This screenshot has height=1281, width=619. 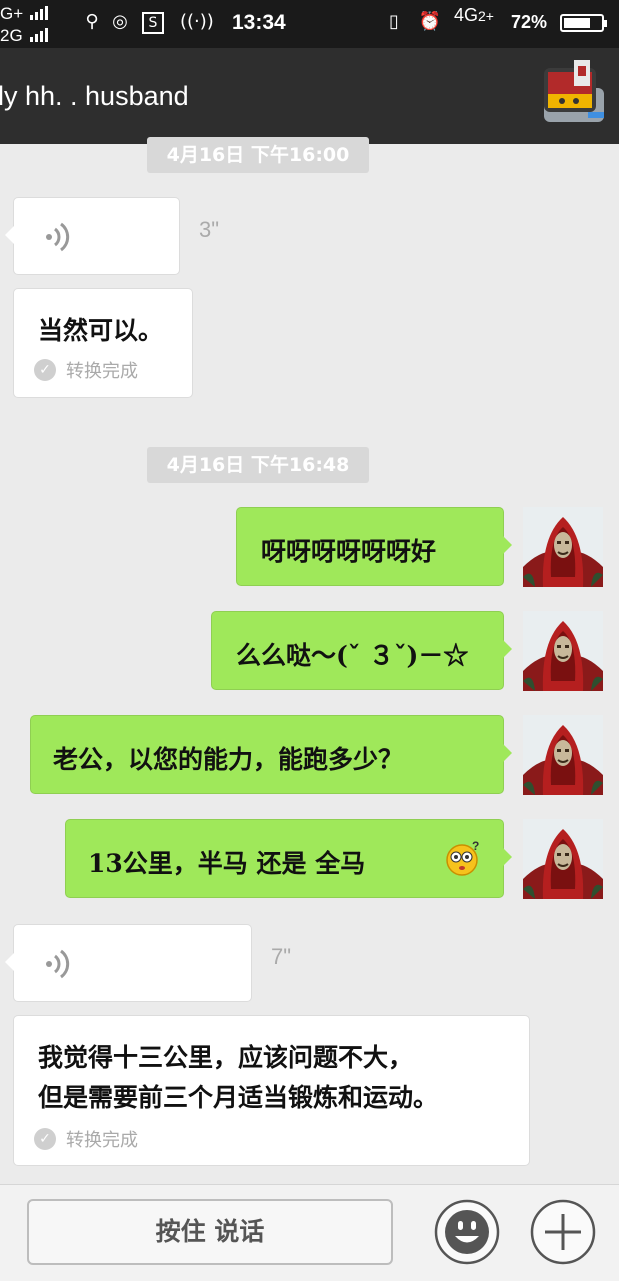 I want to click on voice-duration: 3", so click(x=209, y=229).